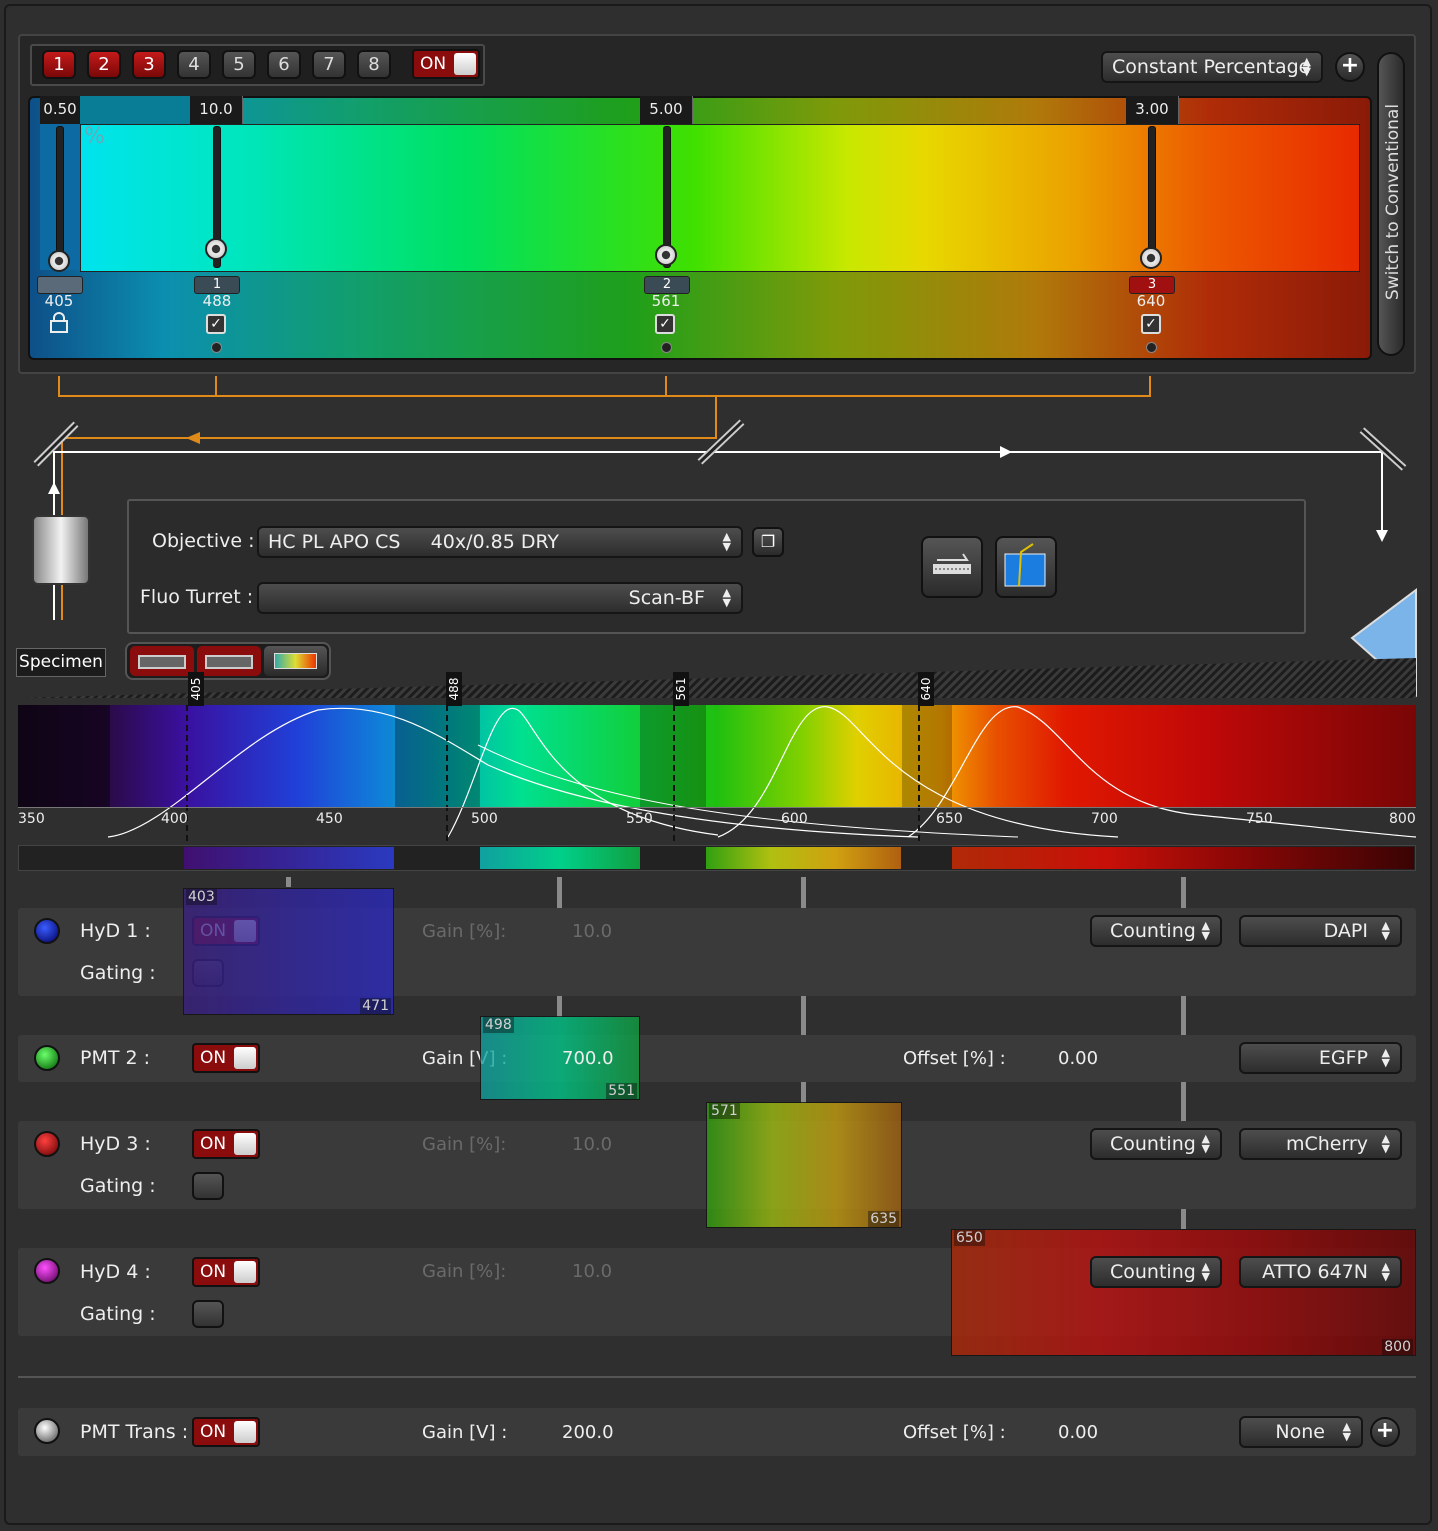 This screenshot has height=1531, width=1438. What do you see at coordinates (1212, 67) in the screenshot?
I see `laser-mode-select: Constant Percentage ▲ ▼` at bounding box center [1212, 67].